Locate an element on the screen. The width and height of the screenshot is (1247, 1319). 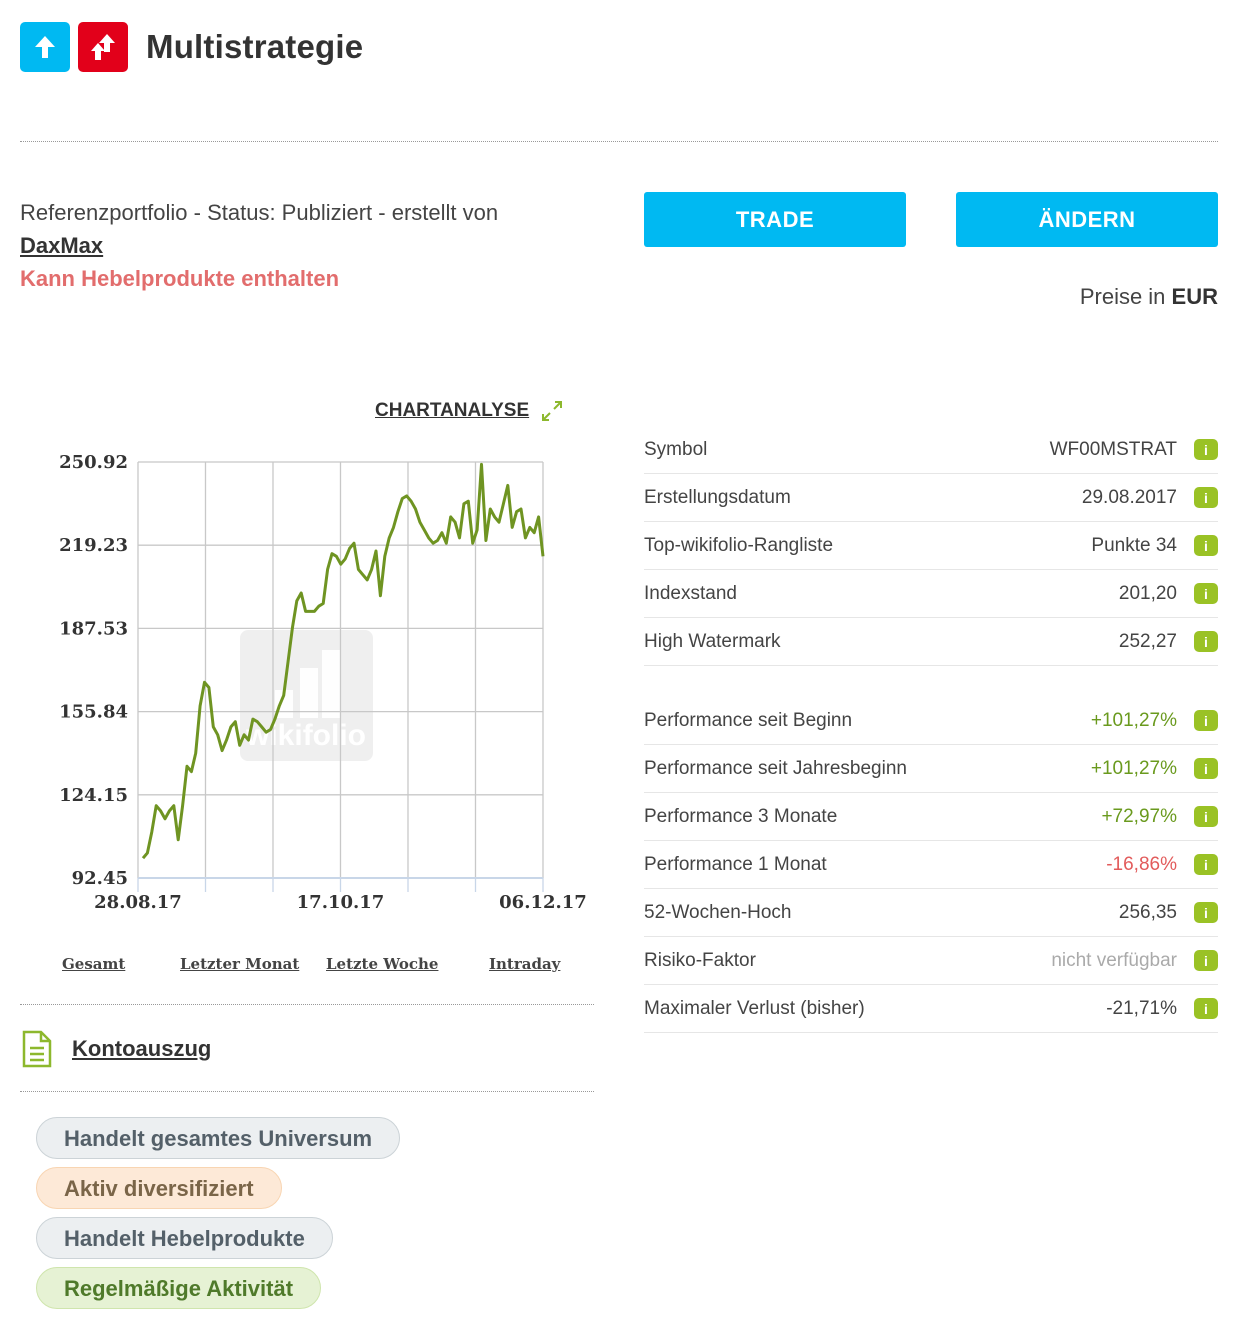
kv-value-group: 252,27 i is located at coordinates (1168, 642).